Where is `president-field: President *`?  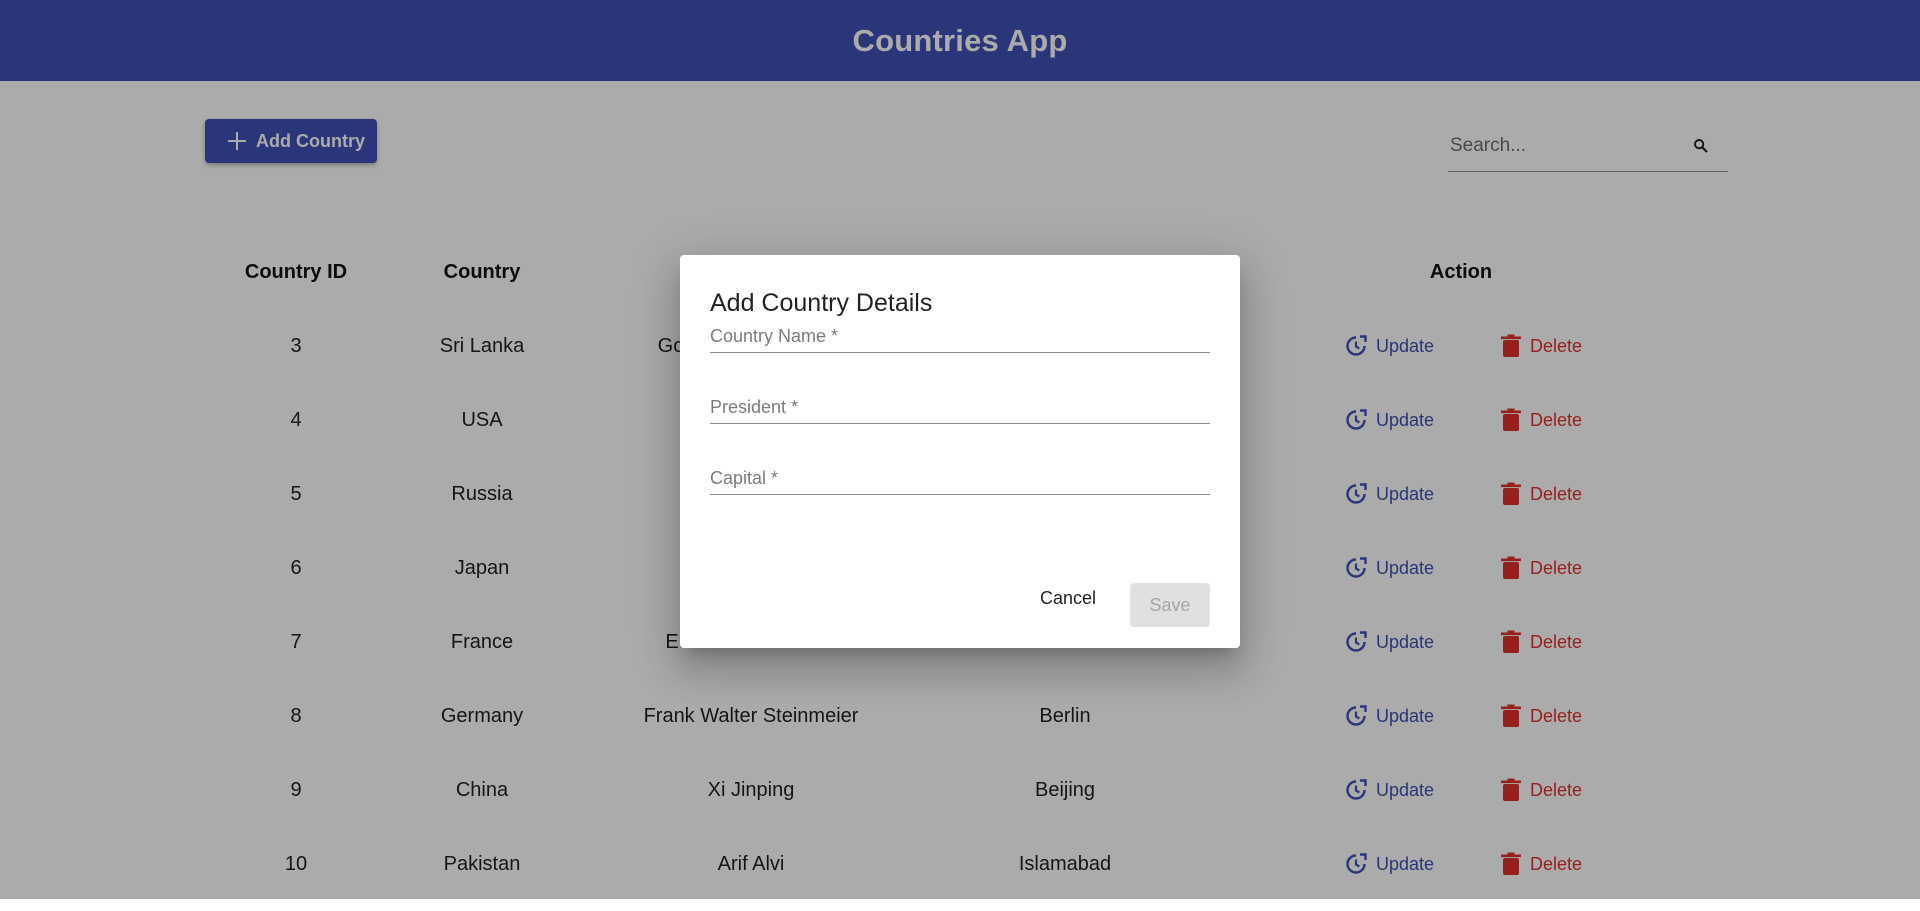 president-field: President * is located at coordinates (960, 404).